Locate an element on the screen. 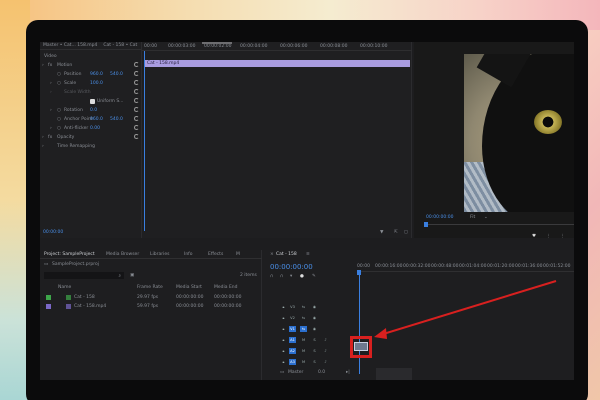 This screenshot has height=400, width=600. go-to-end-icon: ▸| is located at coordinates (348, 372).